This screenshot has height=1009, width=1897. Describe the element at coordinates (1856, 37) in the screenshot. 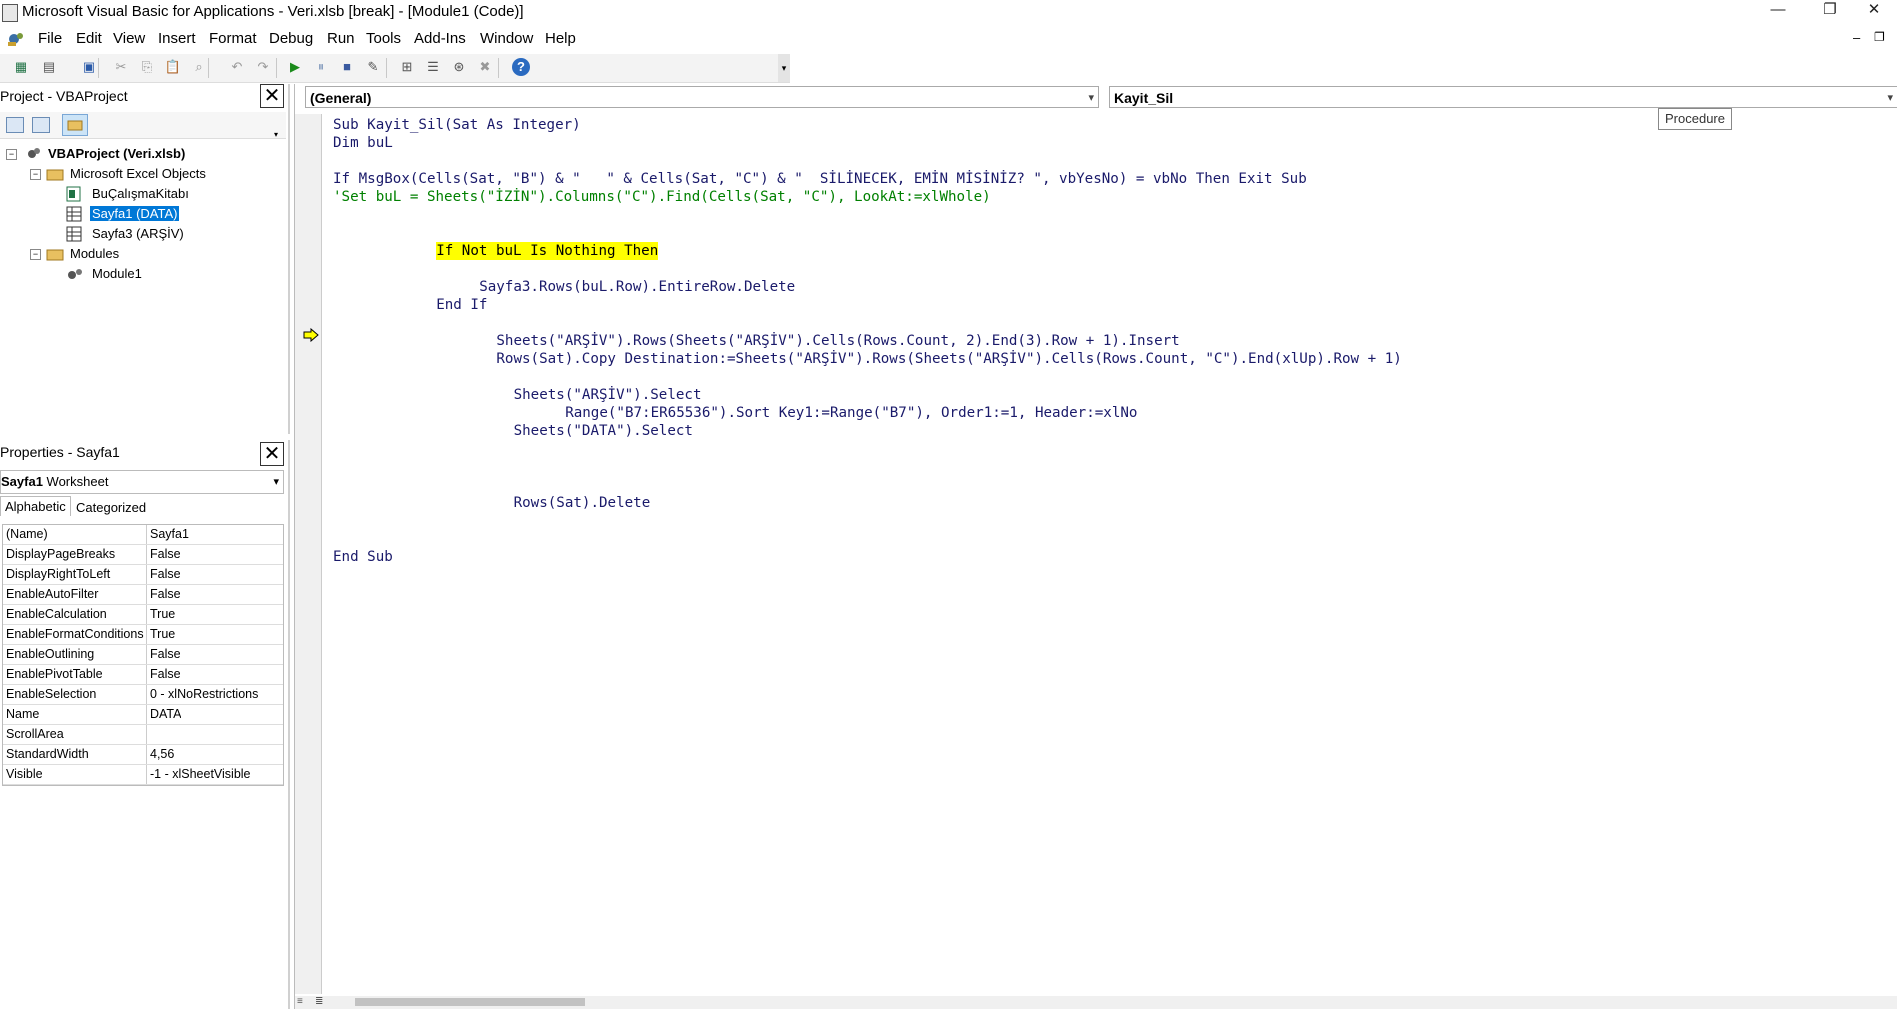

I see `inner-minimize-button: –` at that location.